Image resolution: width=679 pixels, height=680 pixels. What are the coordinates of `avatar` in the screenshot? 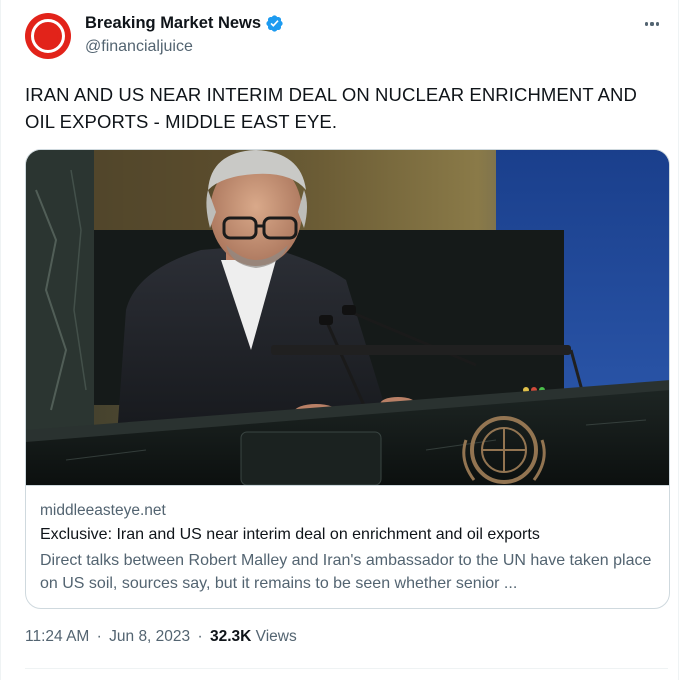 It's located at (48, 36).